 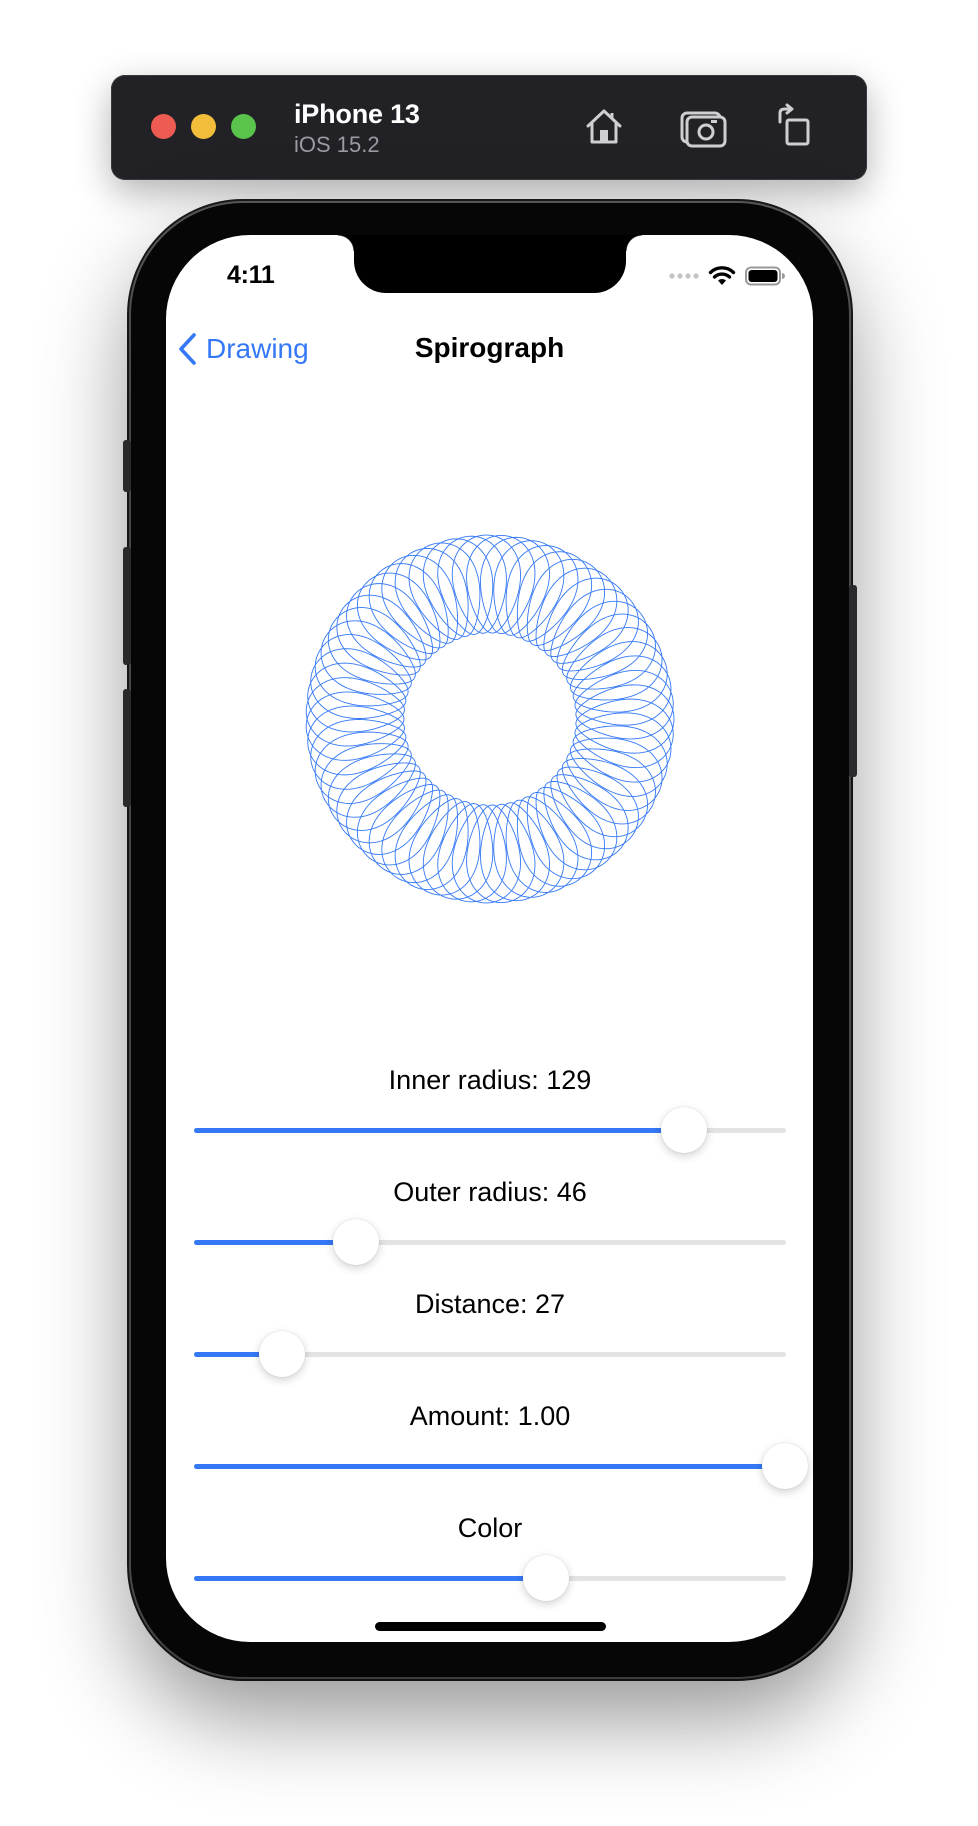 I want to click on volume-up-button, so click(x=127, y=606).